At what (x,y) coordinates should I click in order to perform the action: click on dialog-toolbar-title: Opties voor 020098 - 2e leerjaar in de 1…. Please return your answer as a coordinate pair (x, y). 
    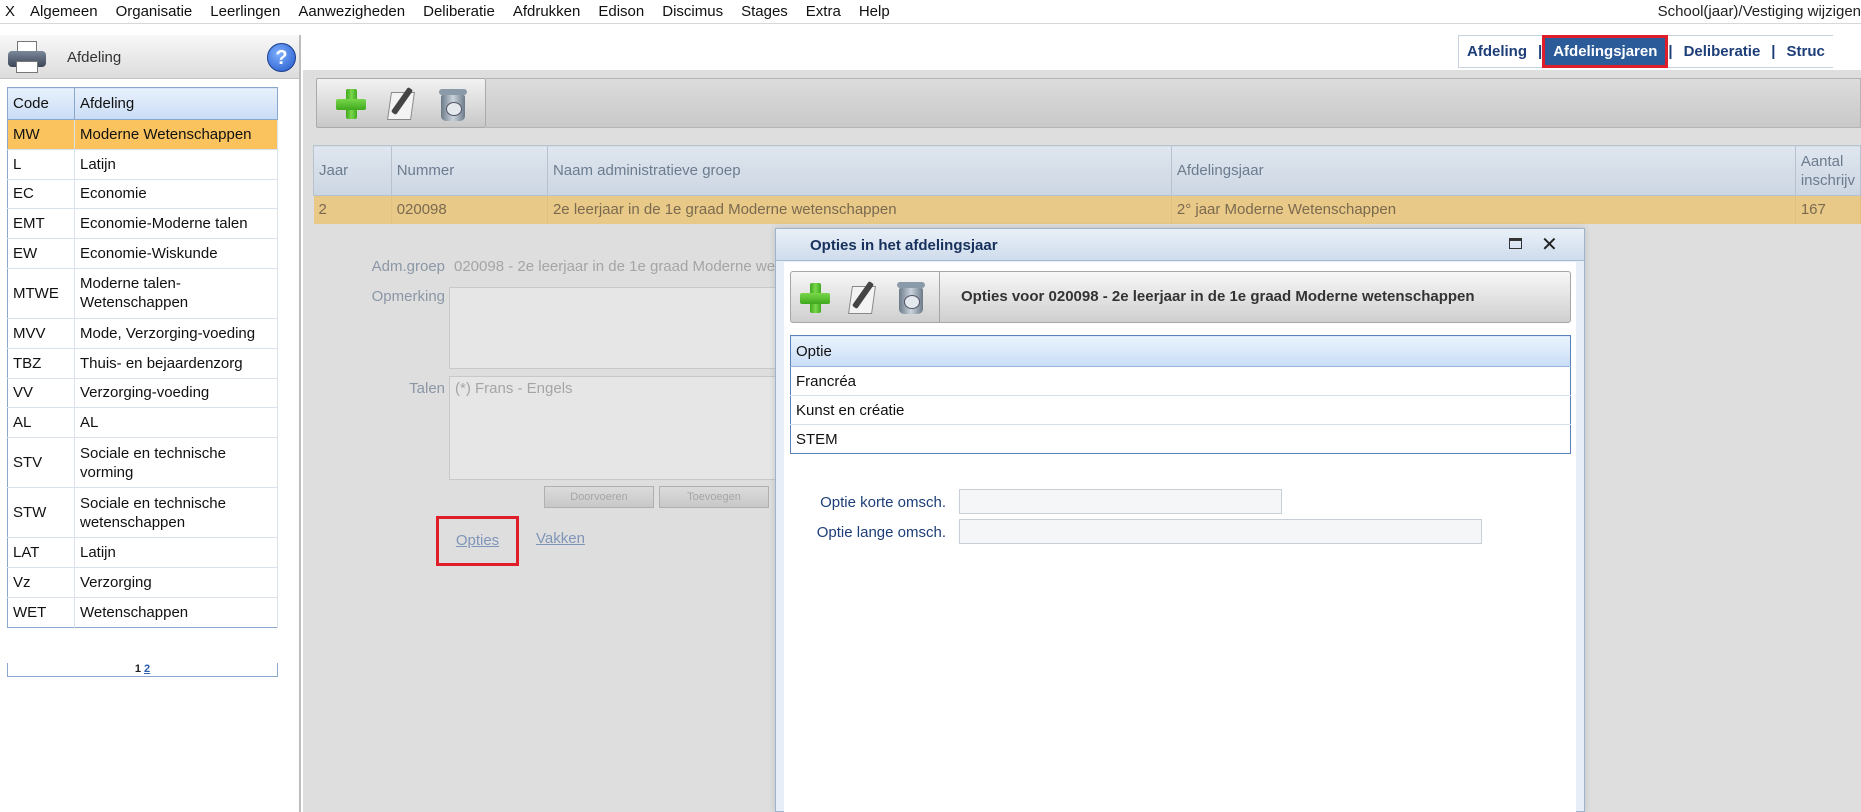
    Looking at the image, I should click on (1218, 296).